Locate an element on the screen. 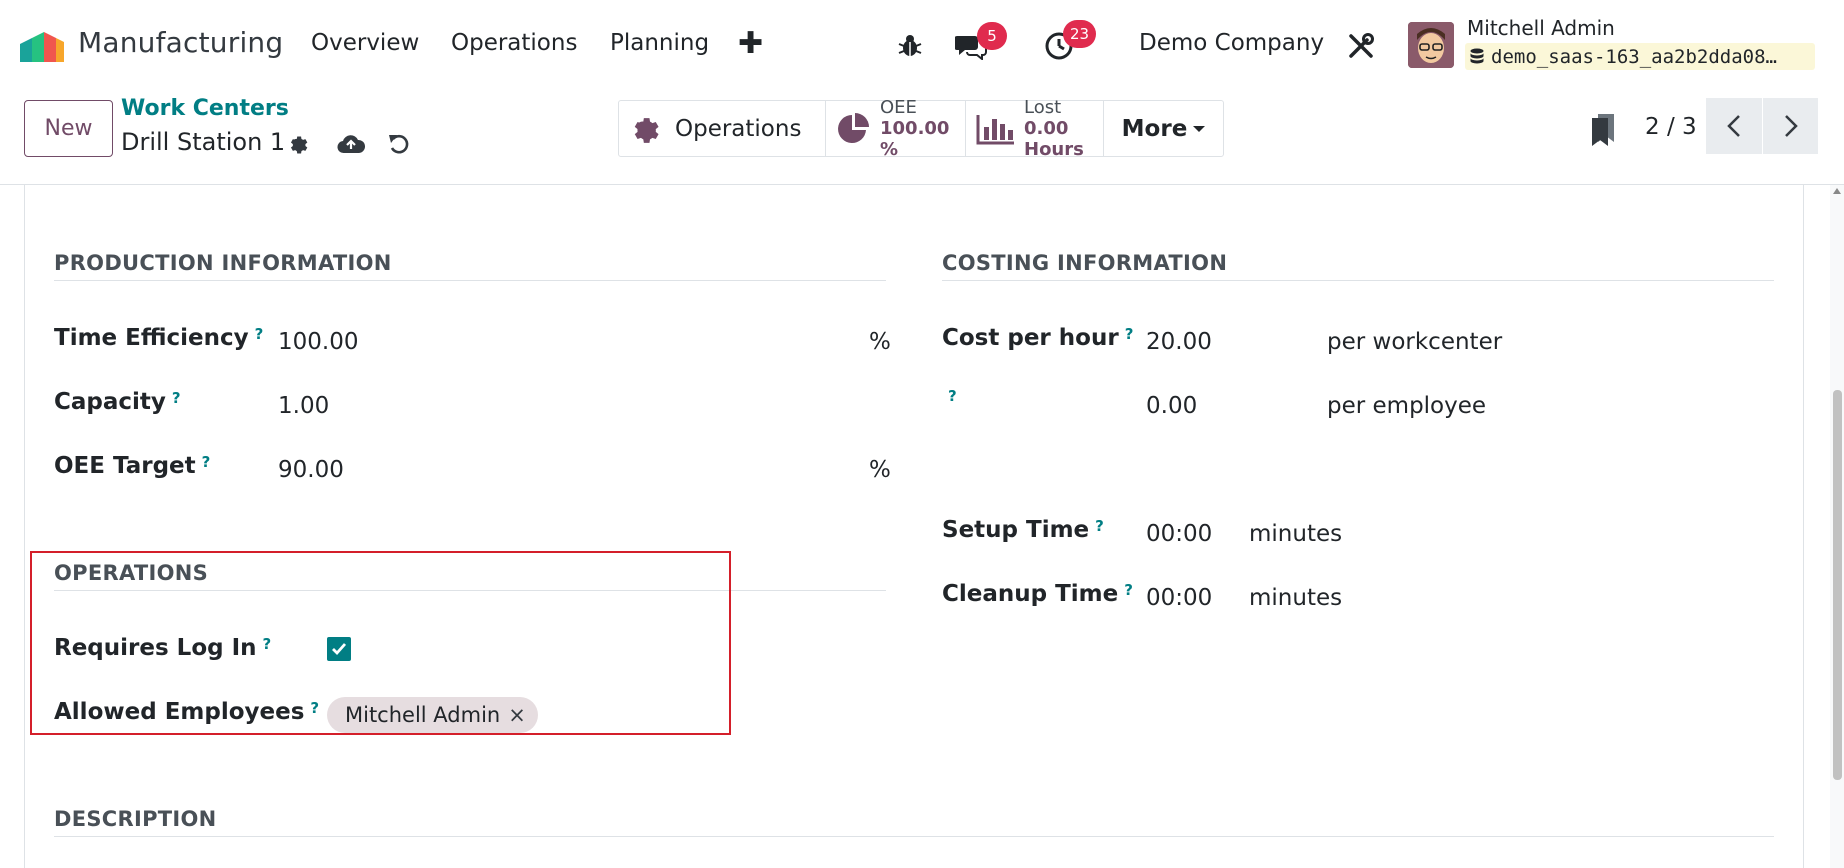  highlight-annotation-box is located at coordinates (380, 643).